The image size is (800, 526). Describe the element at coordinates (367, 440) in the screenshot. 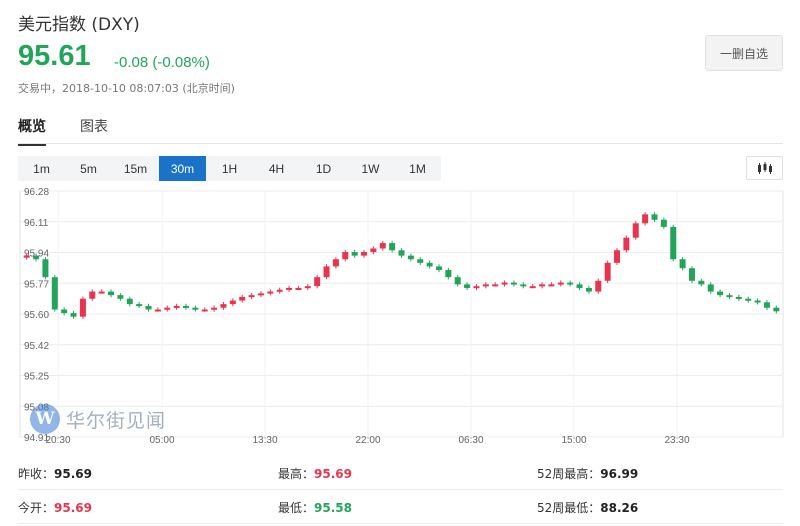

I see `x-tick-label: 22:00` at that location.